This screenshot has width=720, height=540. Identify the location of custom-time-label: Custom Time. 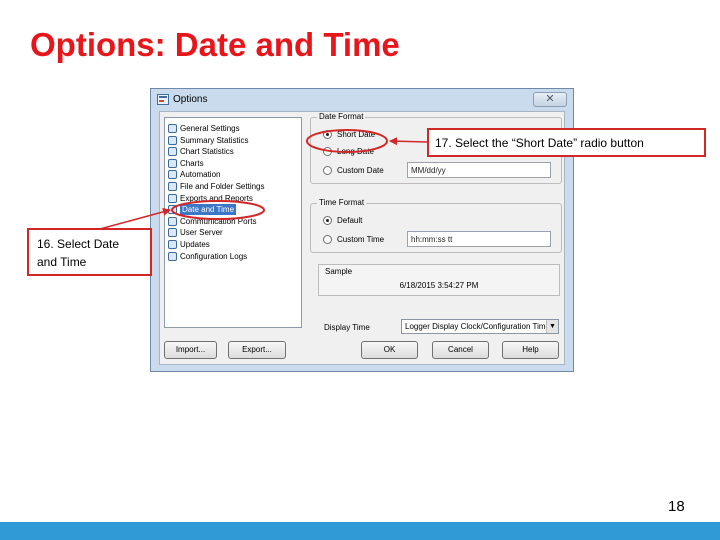
(361, 239).